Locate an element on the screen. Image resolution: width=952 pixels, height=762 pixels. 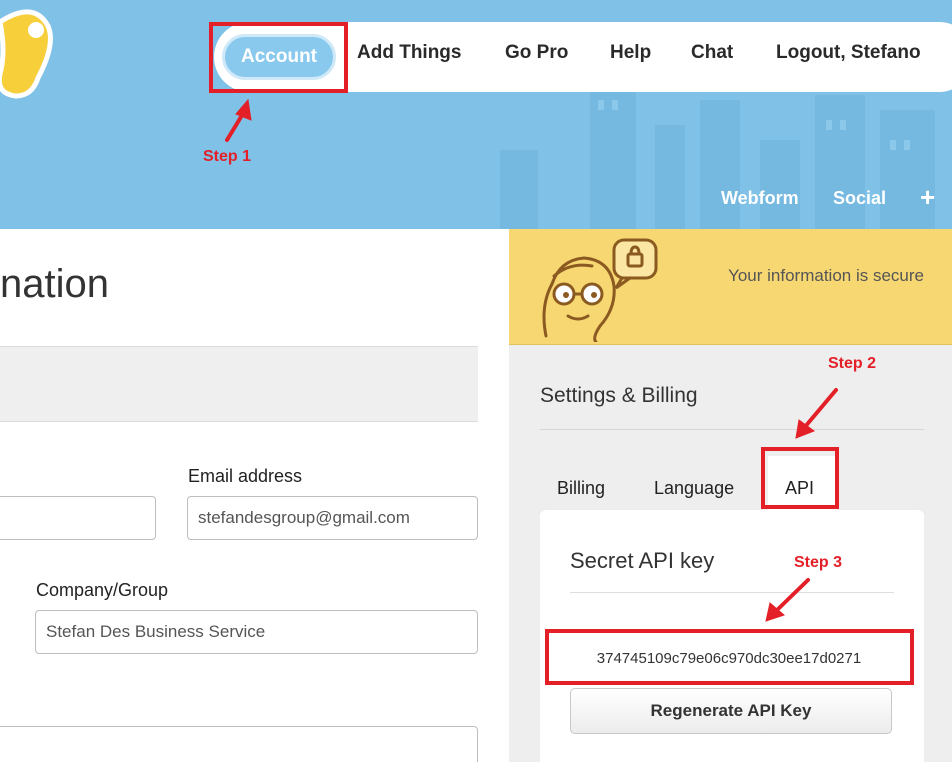
secret-api-key-title: Secret API key is located at coordinates (642, 560).